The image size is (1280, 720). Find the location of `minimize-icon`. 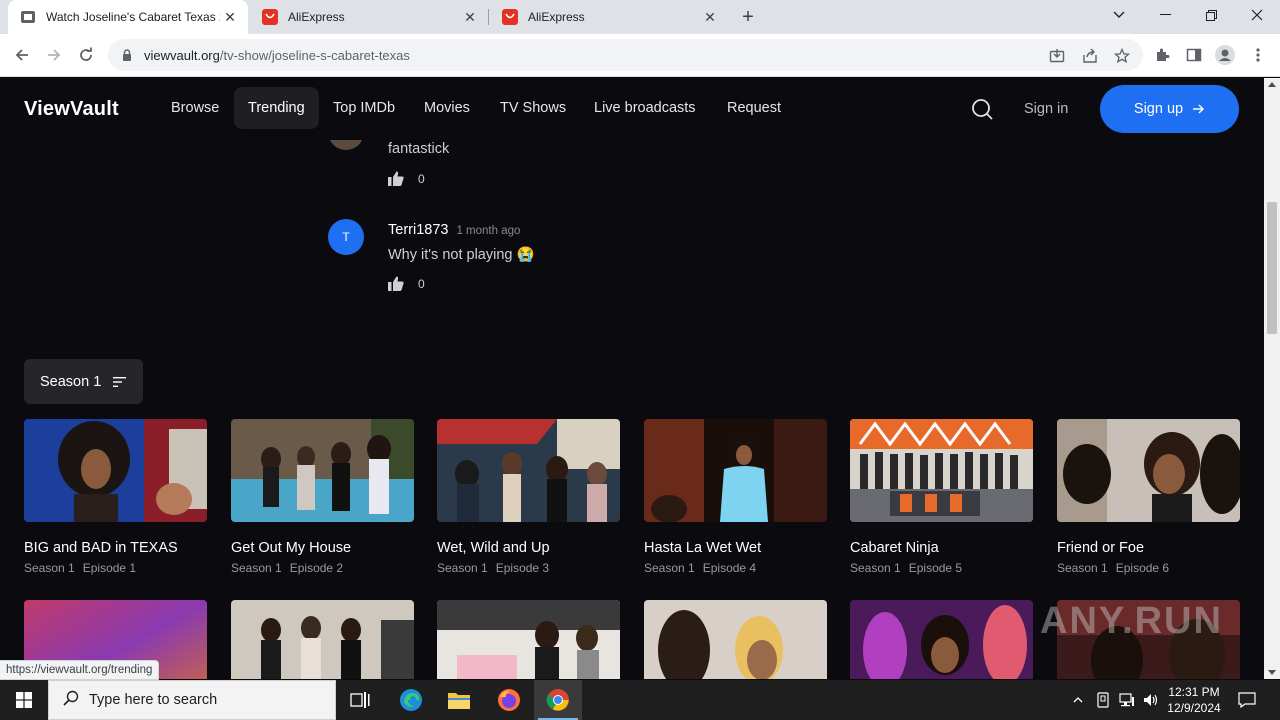

minimize-icon is located at coordinates (1165, 15).